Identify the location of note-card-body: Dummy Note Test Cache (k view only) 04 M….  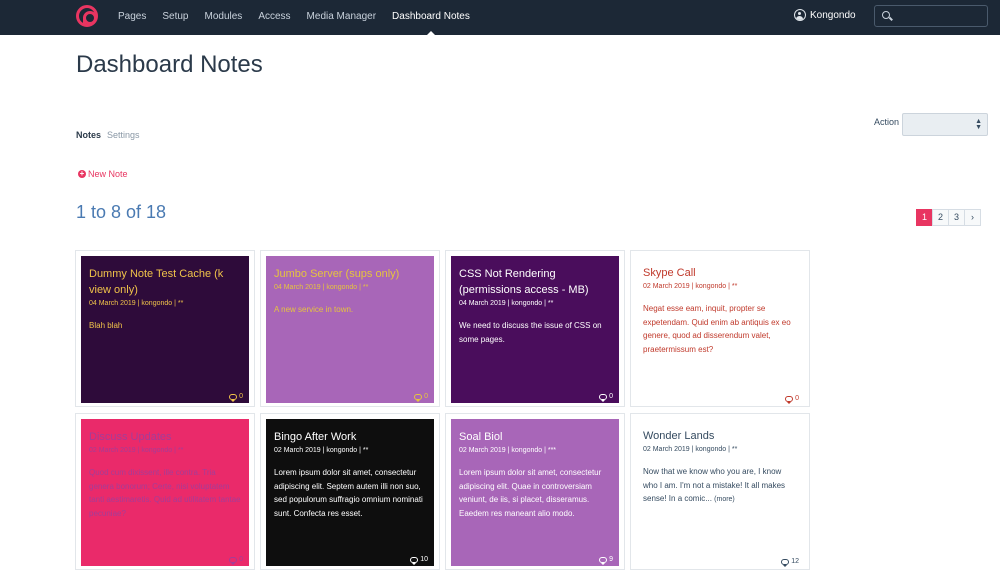
(165, 329).